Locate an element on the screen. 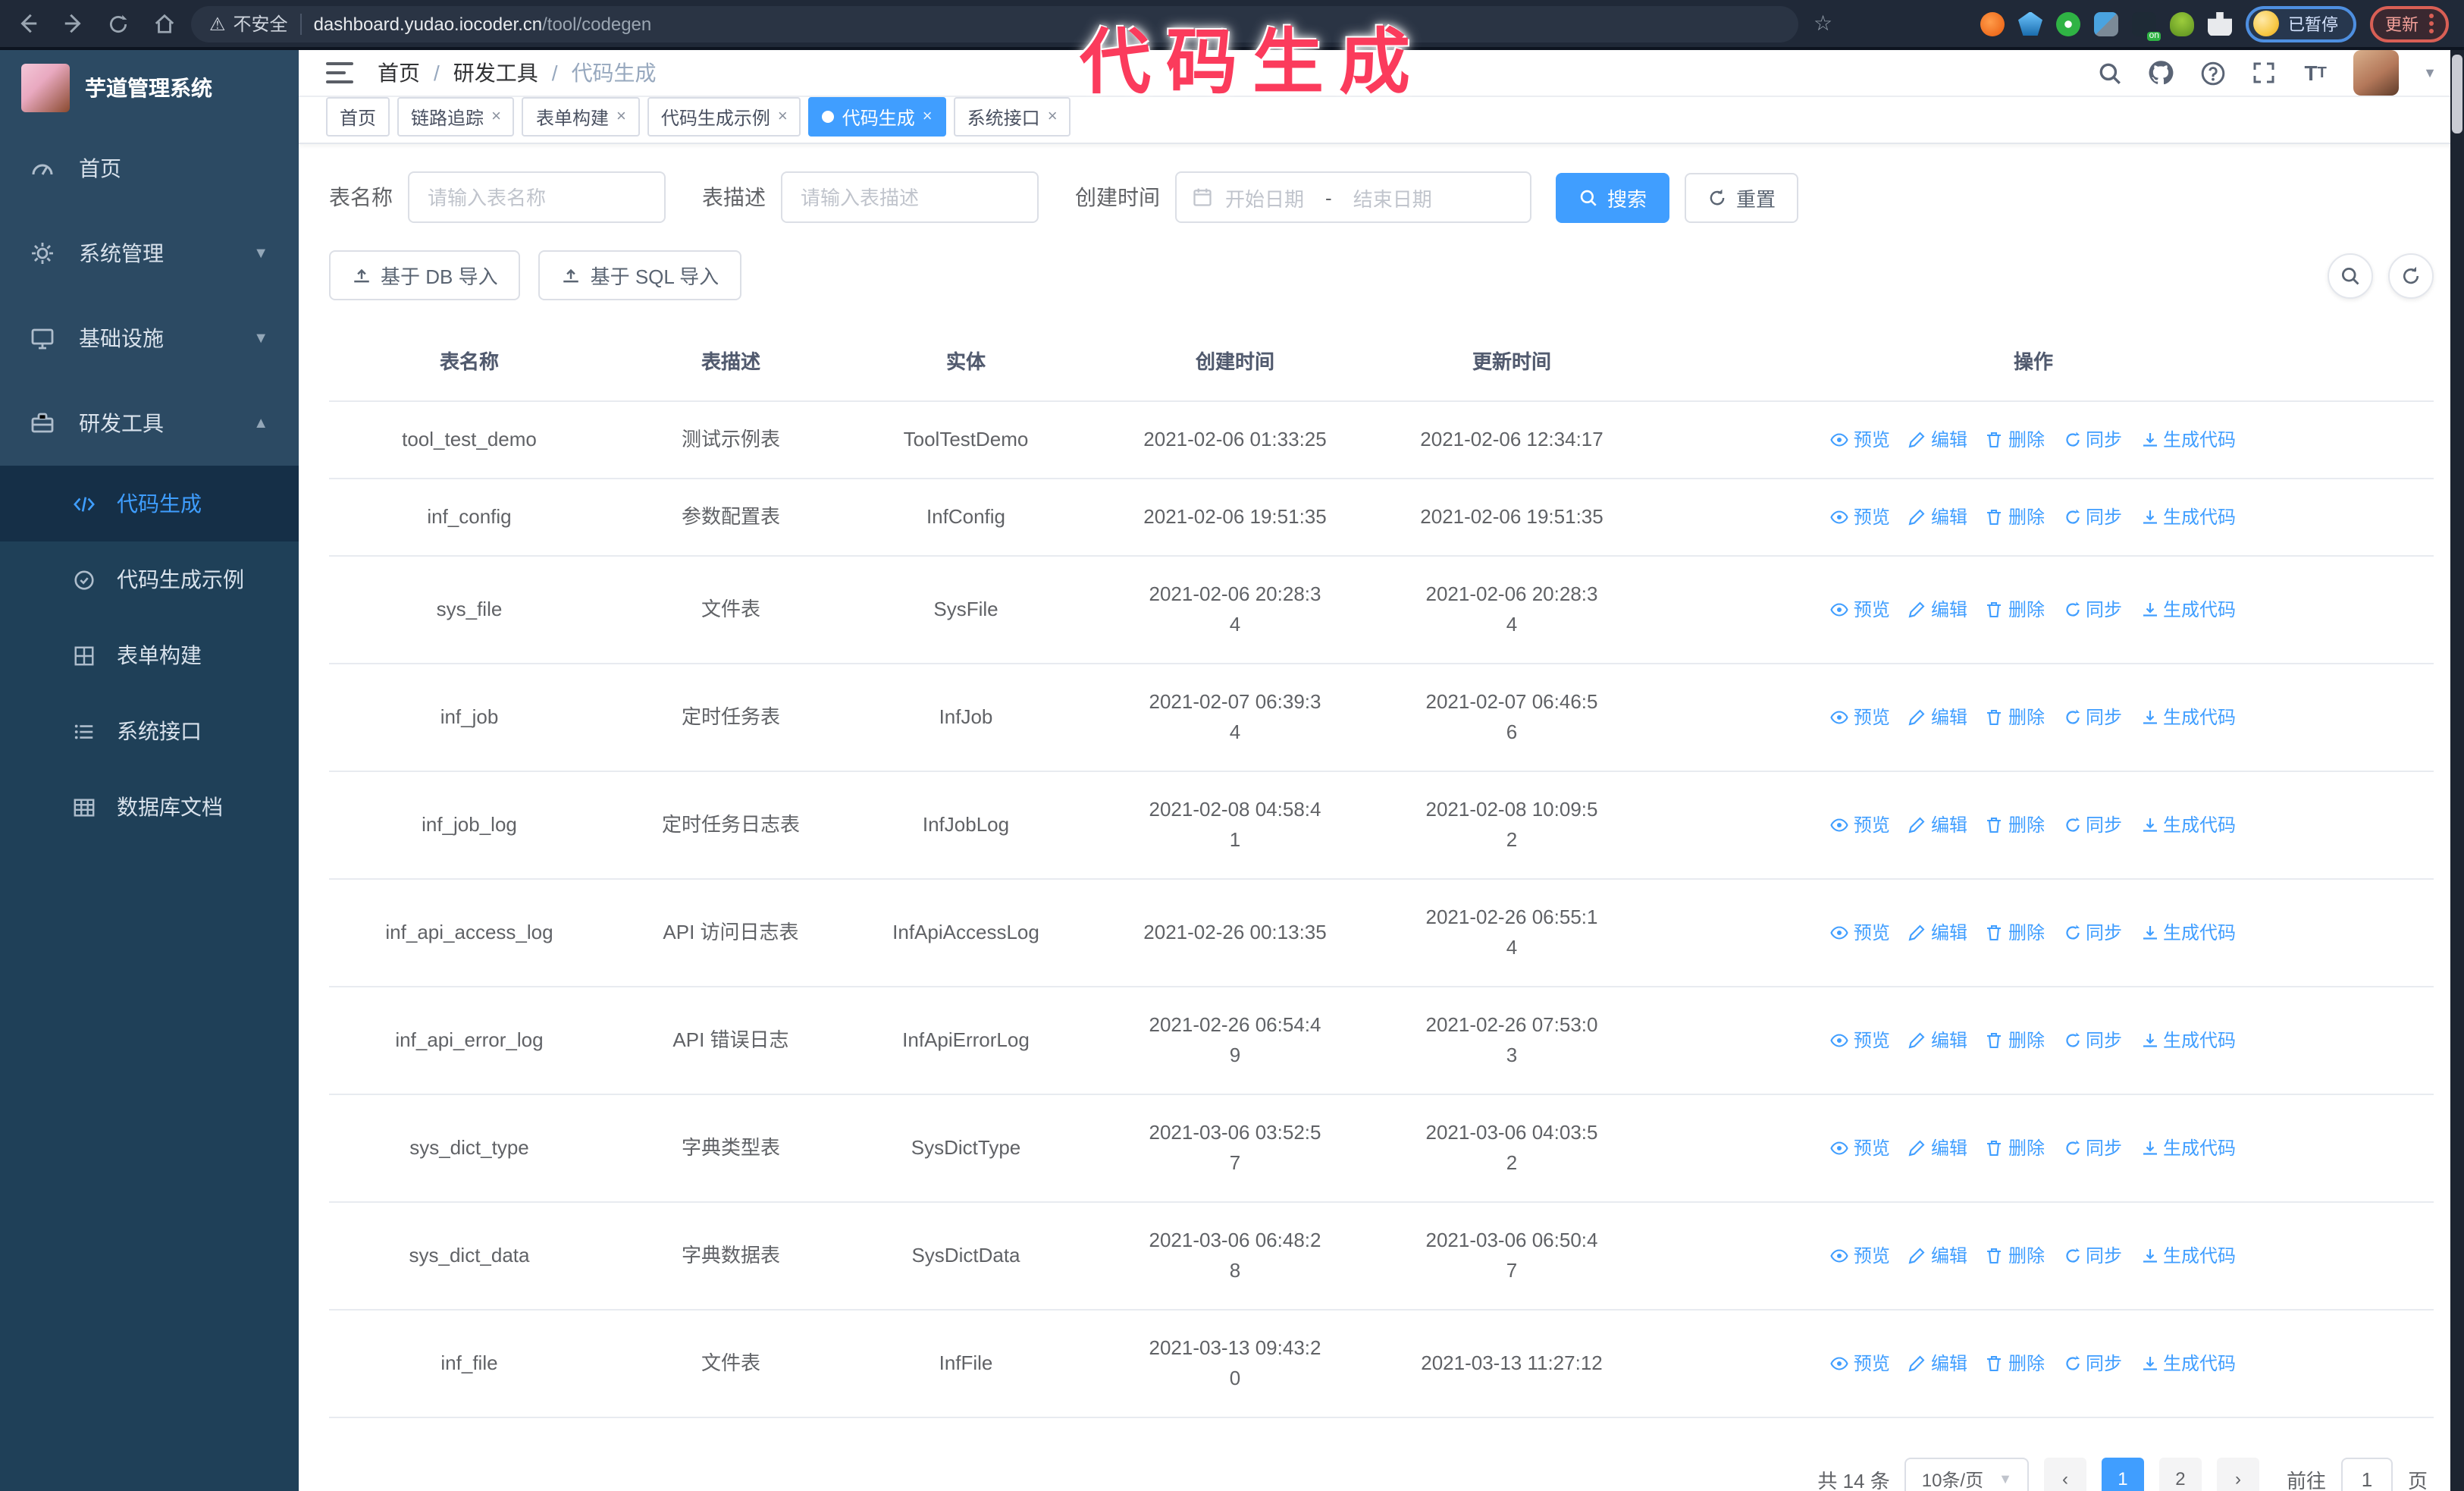  tab-form-builder: 表单构建 × is located at coordinates (581, 117).